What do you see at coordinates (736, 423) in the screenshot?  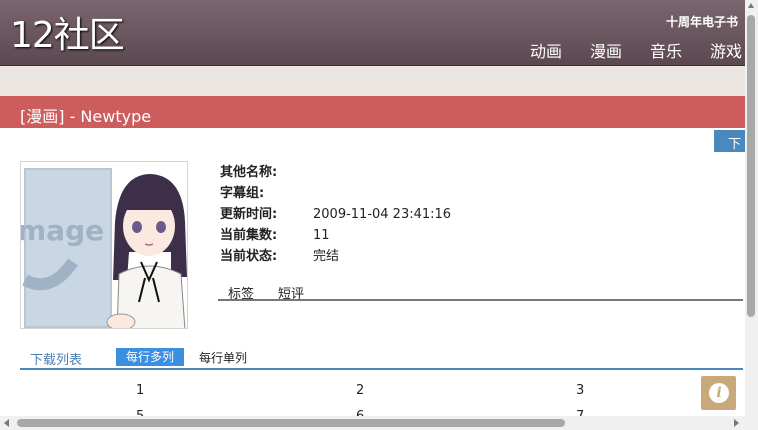 I see `scroll-right-arrow-icon` at bounding box center [736, 423].